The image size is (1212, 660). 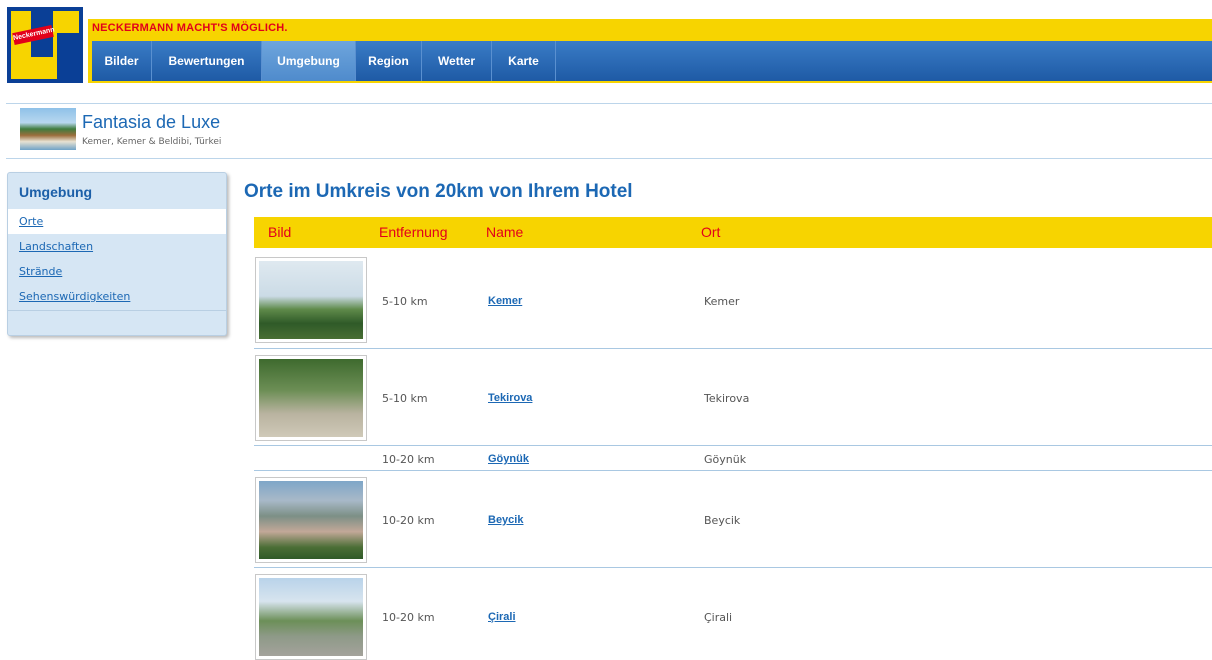 I want to click on nav-tab-karte: Karte, so click(x=524, y=61).